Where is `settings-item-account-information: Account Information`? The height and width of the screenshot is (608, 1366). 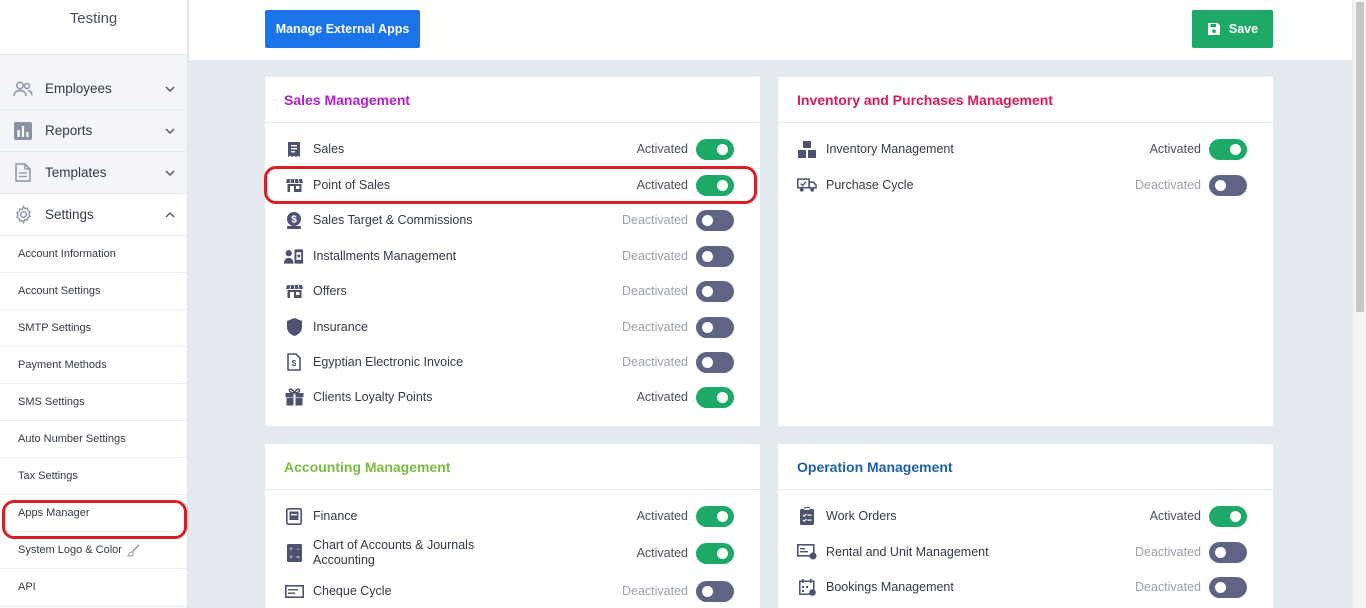
settings-item-account-information: Account Information is located at coordinates (93, 254).